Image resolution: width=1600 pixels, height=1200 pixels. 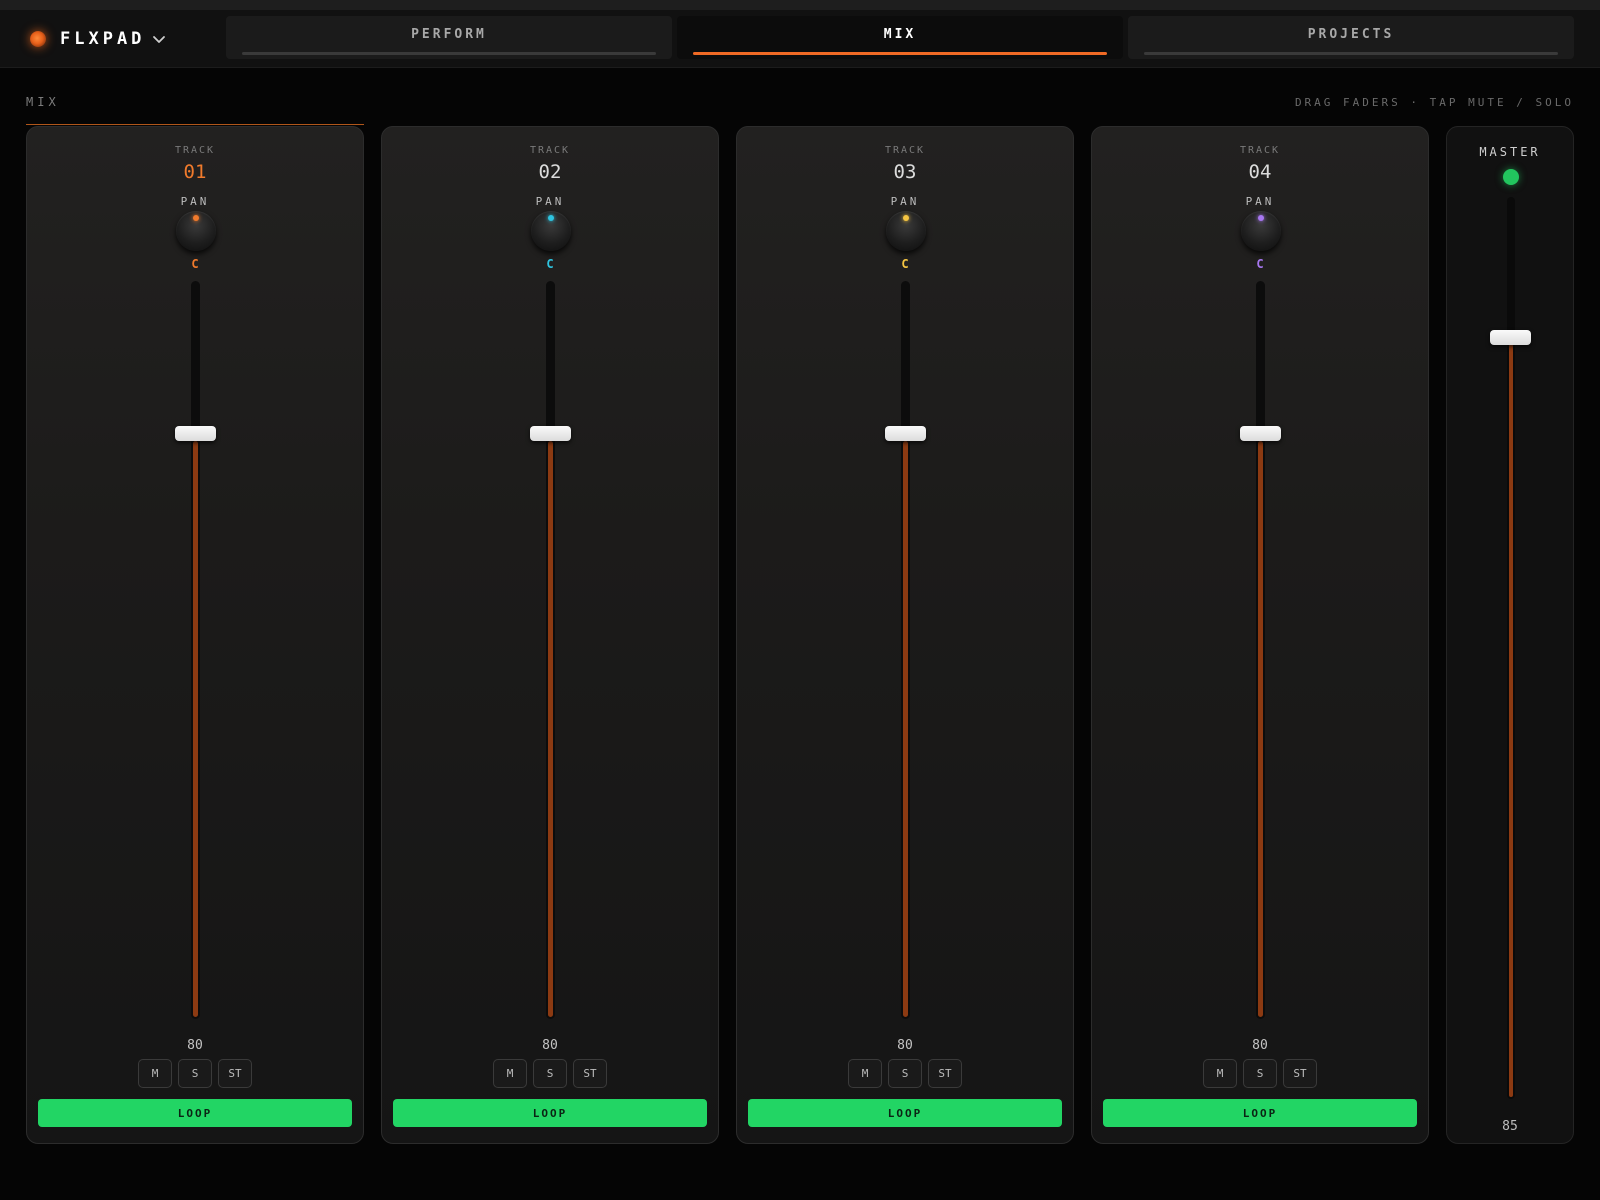 I want to click on window-top-strip, so click(x=800, y=5).